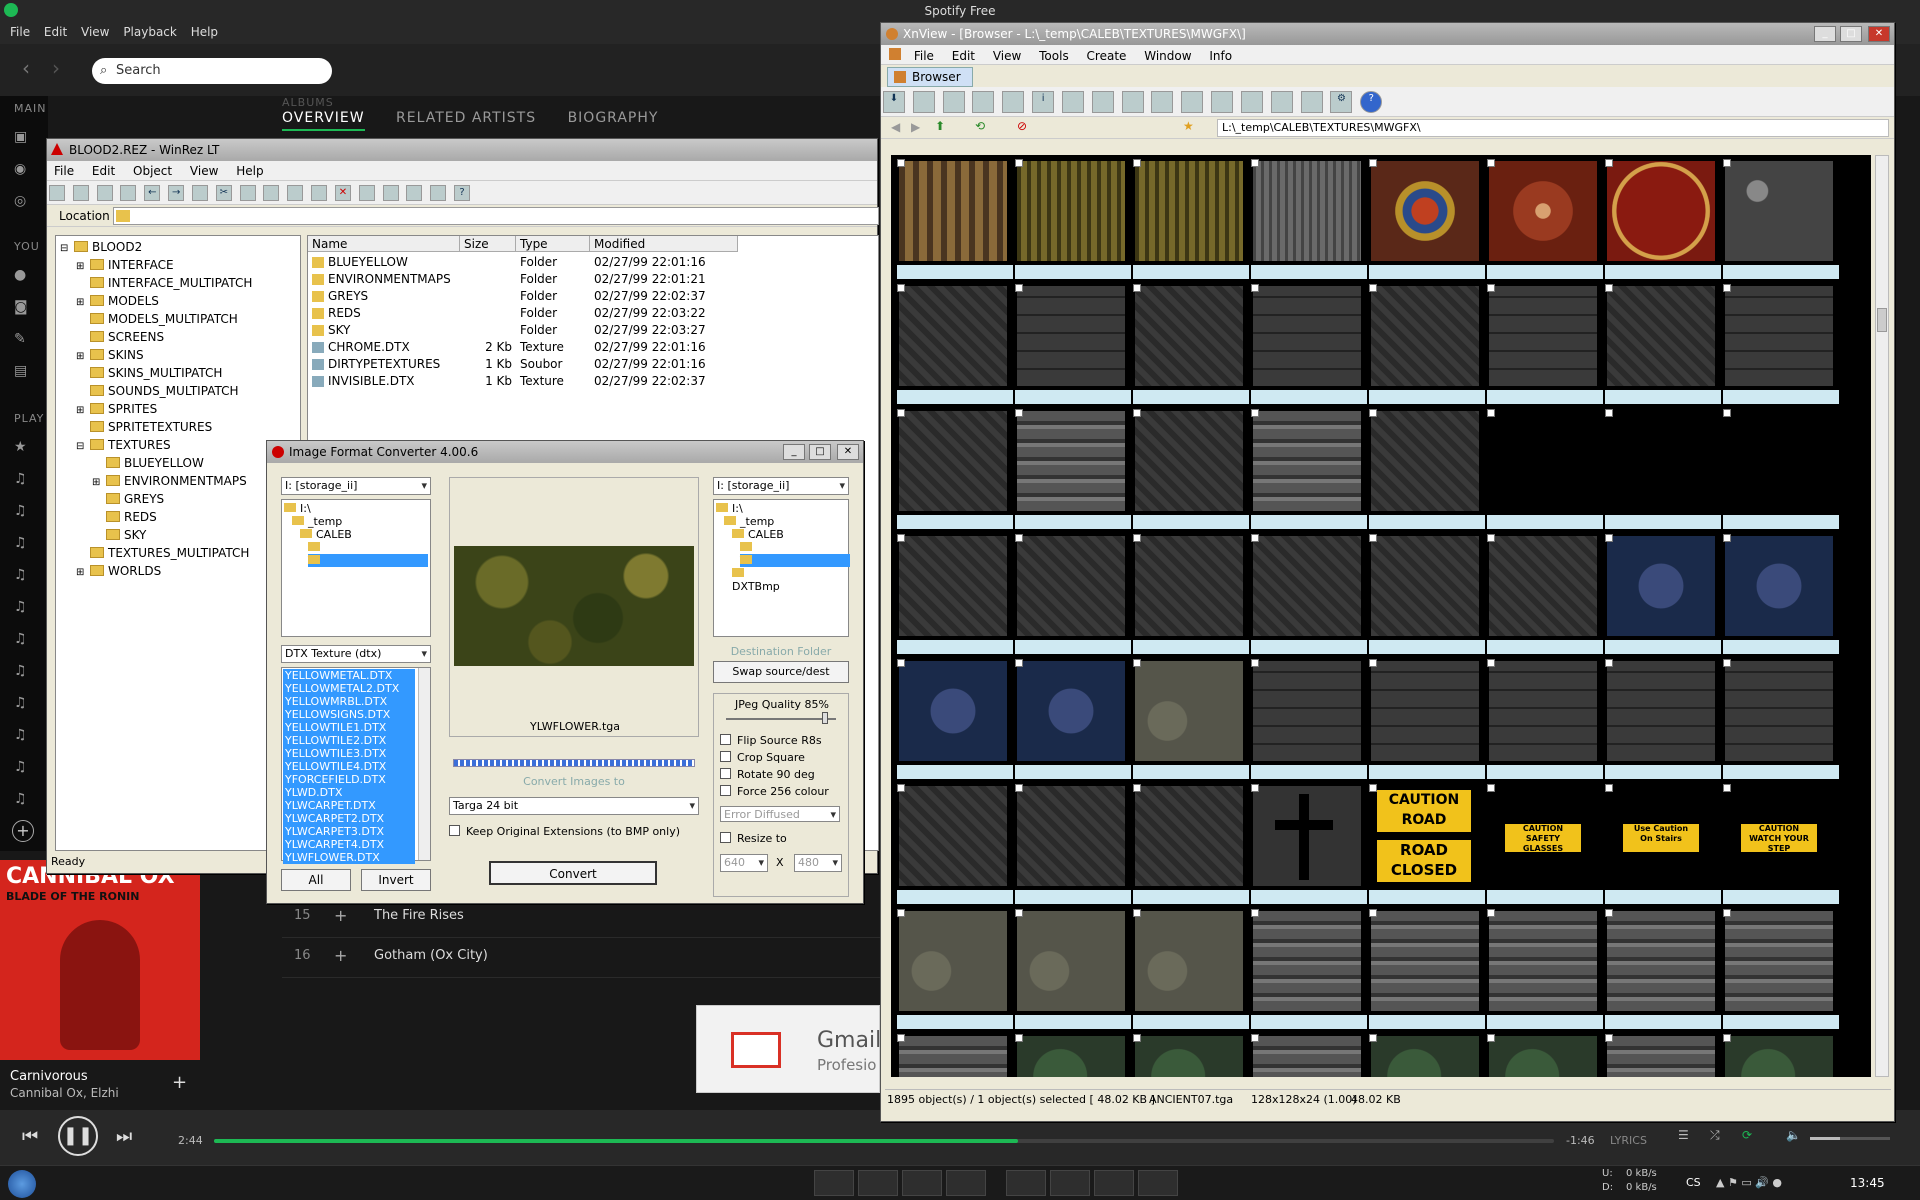 This screenshot has width=1920, height=1200. What do you see at coordinates (1072, 102) in the screenshot?
I see `move-icon` at bounding box center [1072, 102].